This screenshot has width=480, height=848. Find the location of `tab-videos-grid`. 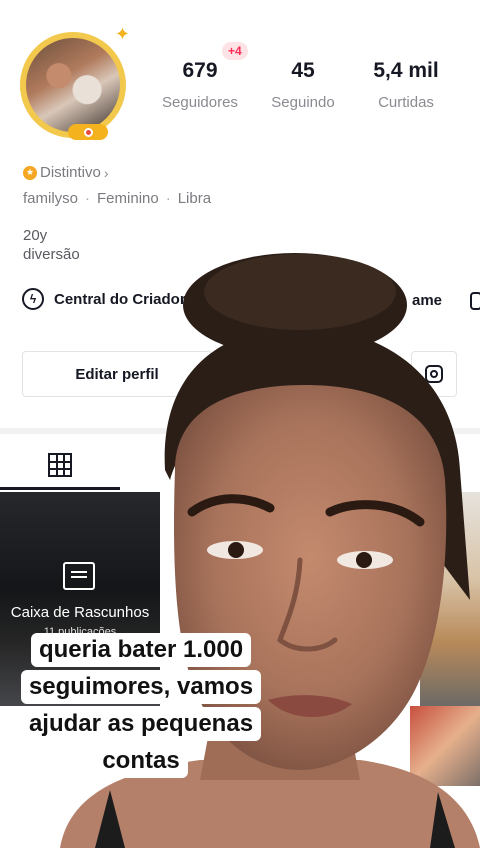

tab-videos-grid is located at coordinates (60, 465).